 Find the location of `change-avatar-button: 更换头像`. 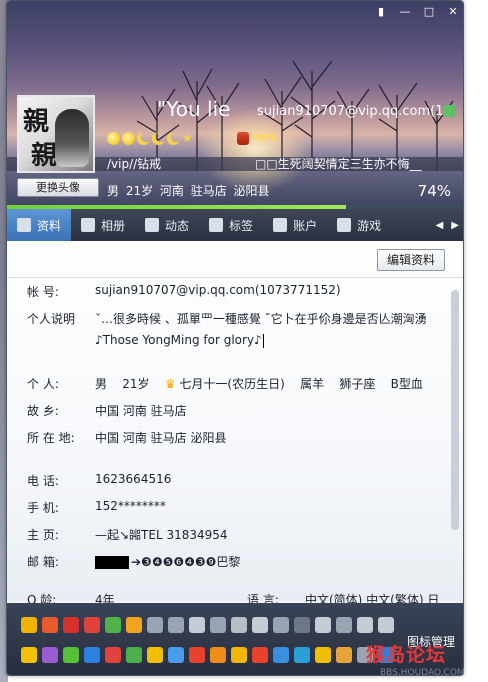

change-avatar-button: 更换头像 is located at coordinates (58, 187).